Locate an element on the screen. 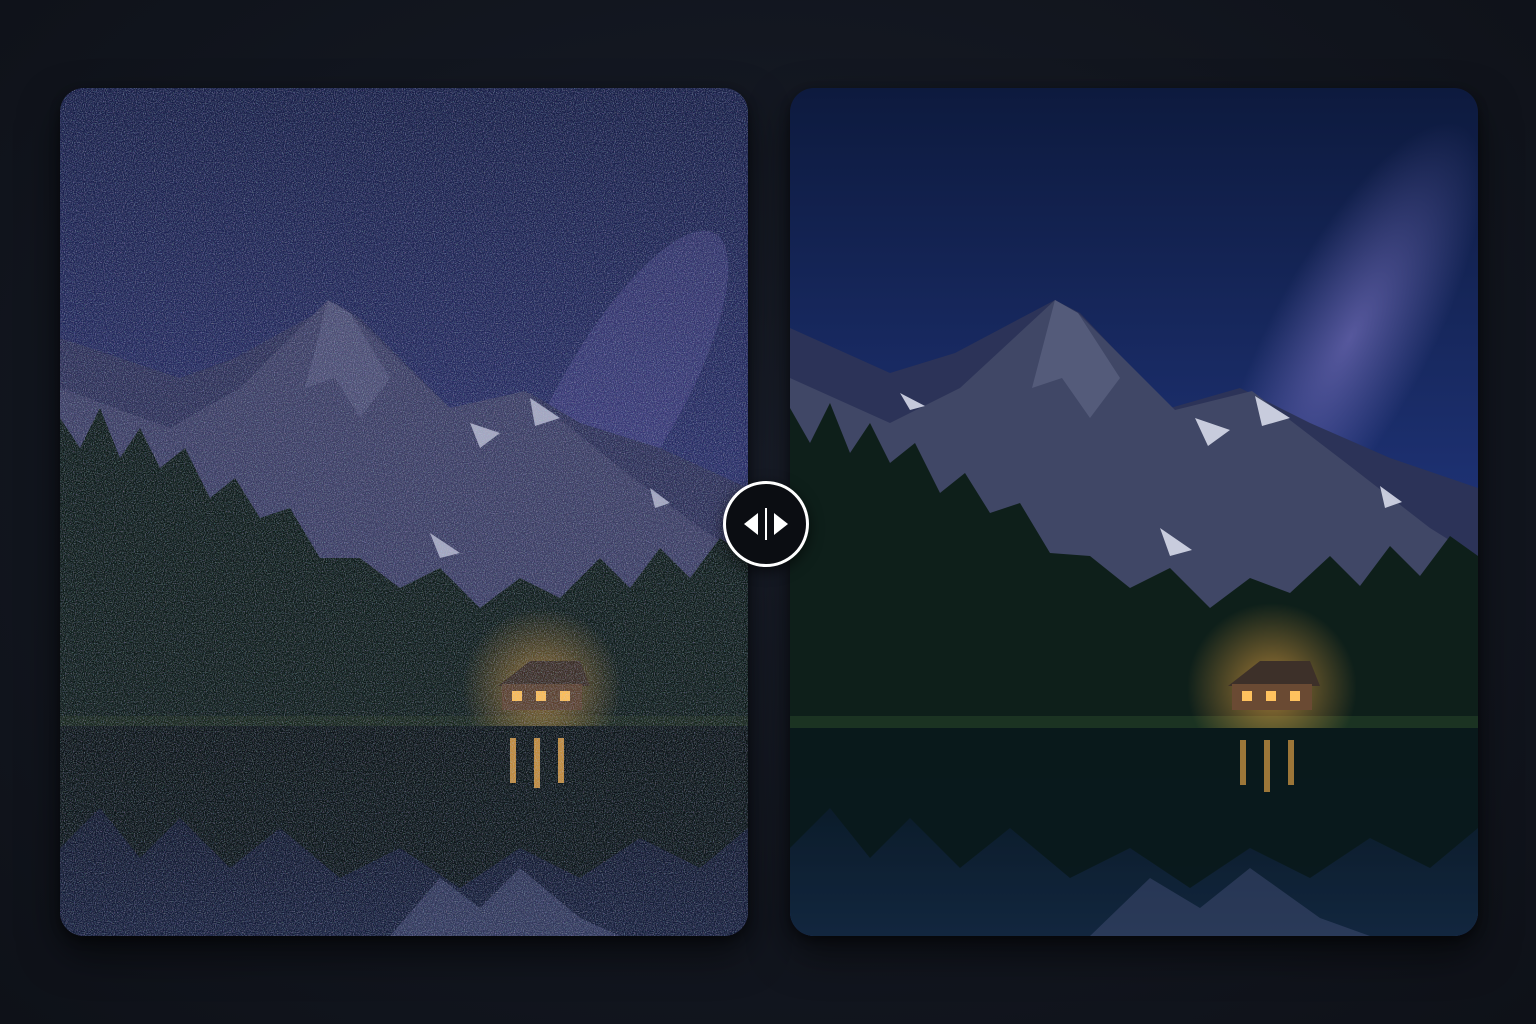 Image resolution: width=1536 pixels, height=1024 pixels. compare-slider-handle is located at coordinates (766, 524).